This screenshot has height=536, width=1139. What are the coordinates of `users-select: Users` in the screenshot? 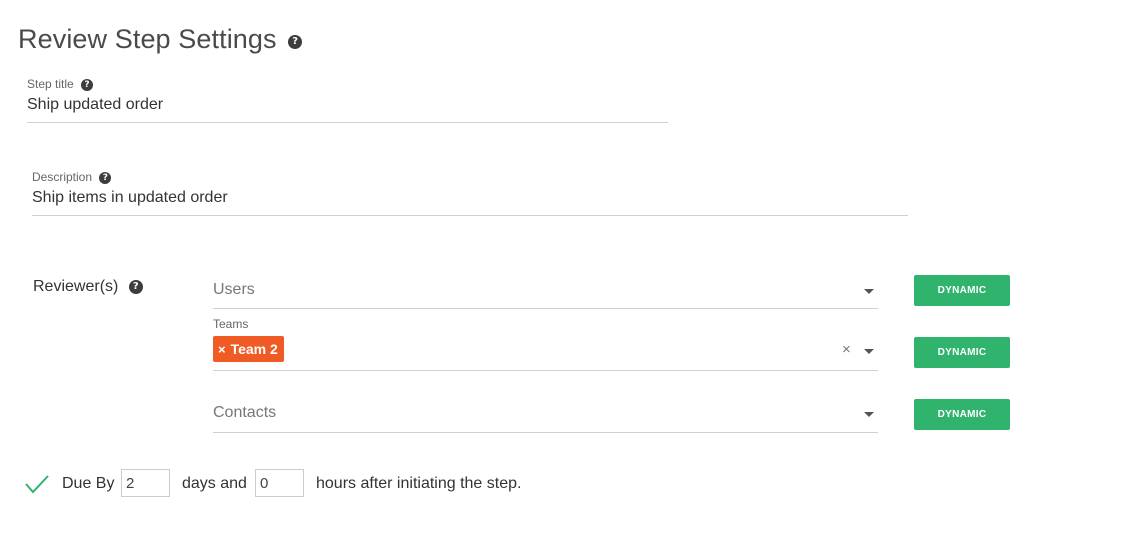 It's located at (545, 292).